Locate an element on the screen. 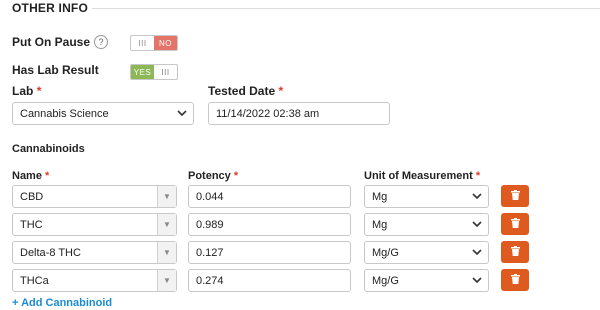  lab-label: Lab * is located at coordinates (26, 91).